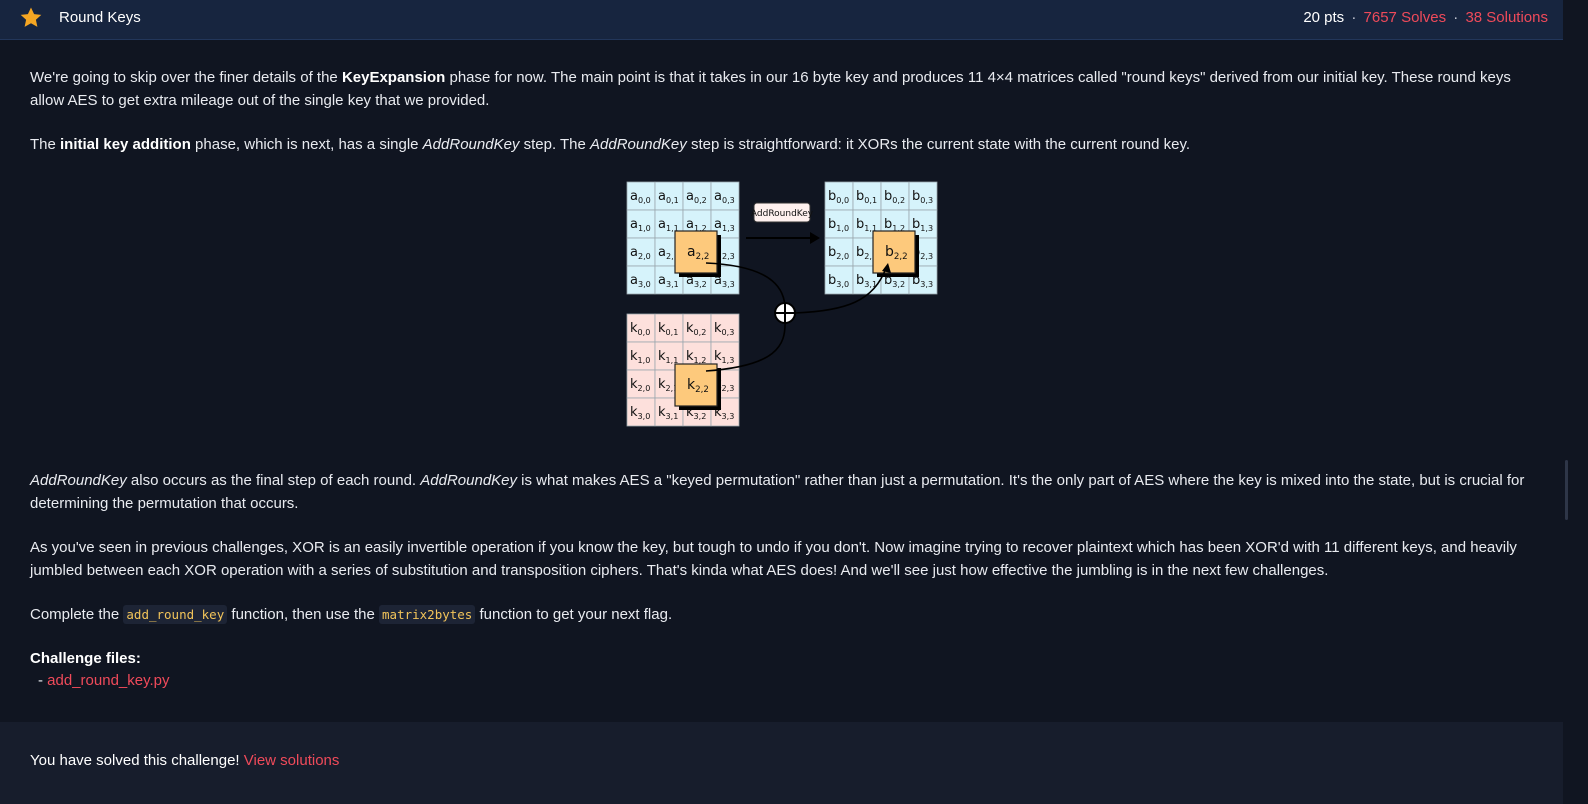 The image size is (1588, 804). What do you see at coordinates (1405, 17) in the screenshot?
I see `solves-link: 7657 Solves` at bounding box center [1405, 17].